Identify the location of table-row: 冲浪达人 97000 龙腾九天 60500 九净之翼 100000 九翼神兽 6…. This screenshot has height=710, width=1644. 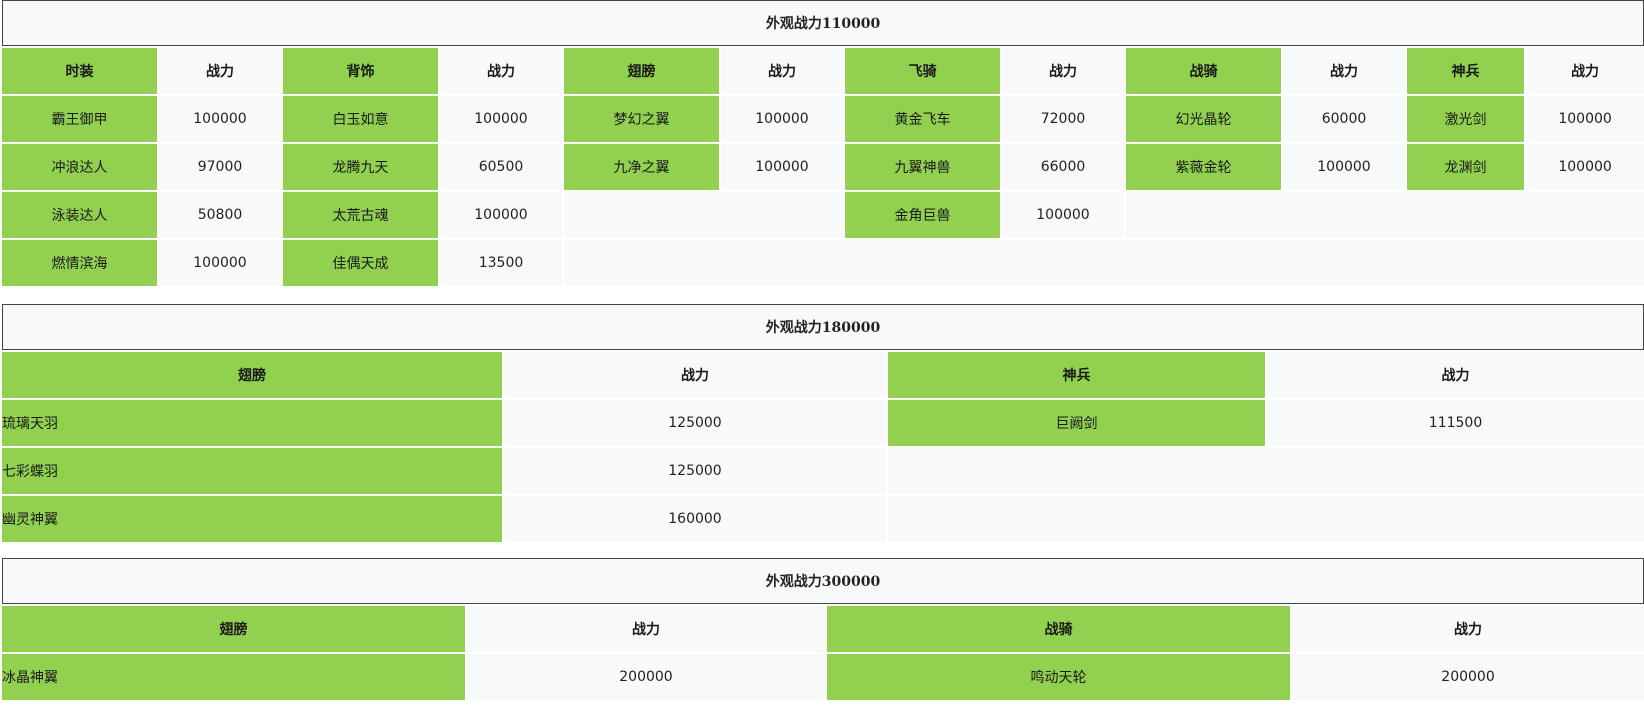
(823, 167).